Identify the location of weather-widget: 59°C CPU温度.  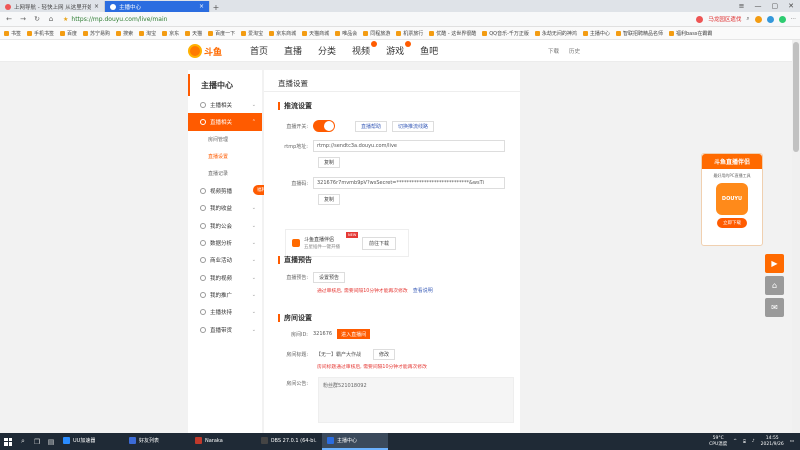
(718, 442).